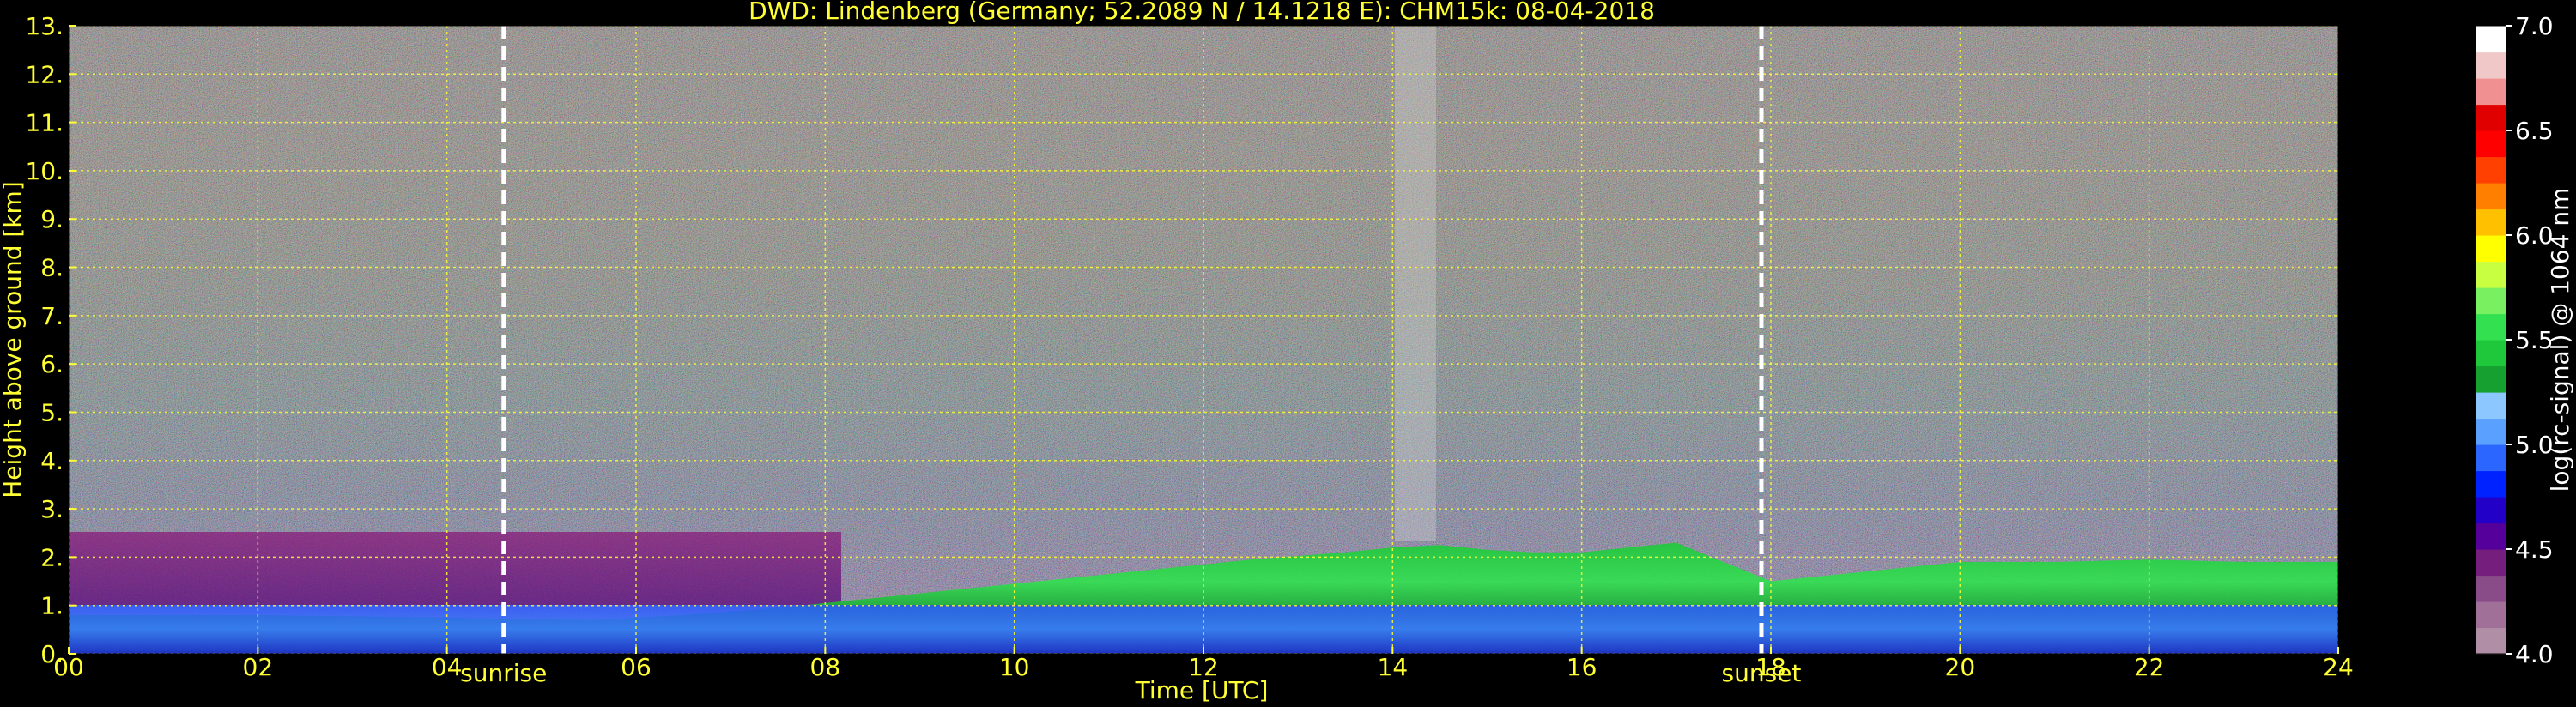 The height and width of the screenshot is (707, 2576). Describe the element at coordinates (52, 316) in the screenshot. I see `y-tick-label: 7.` at that location.